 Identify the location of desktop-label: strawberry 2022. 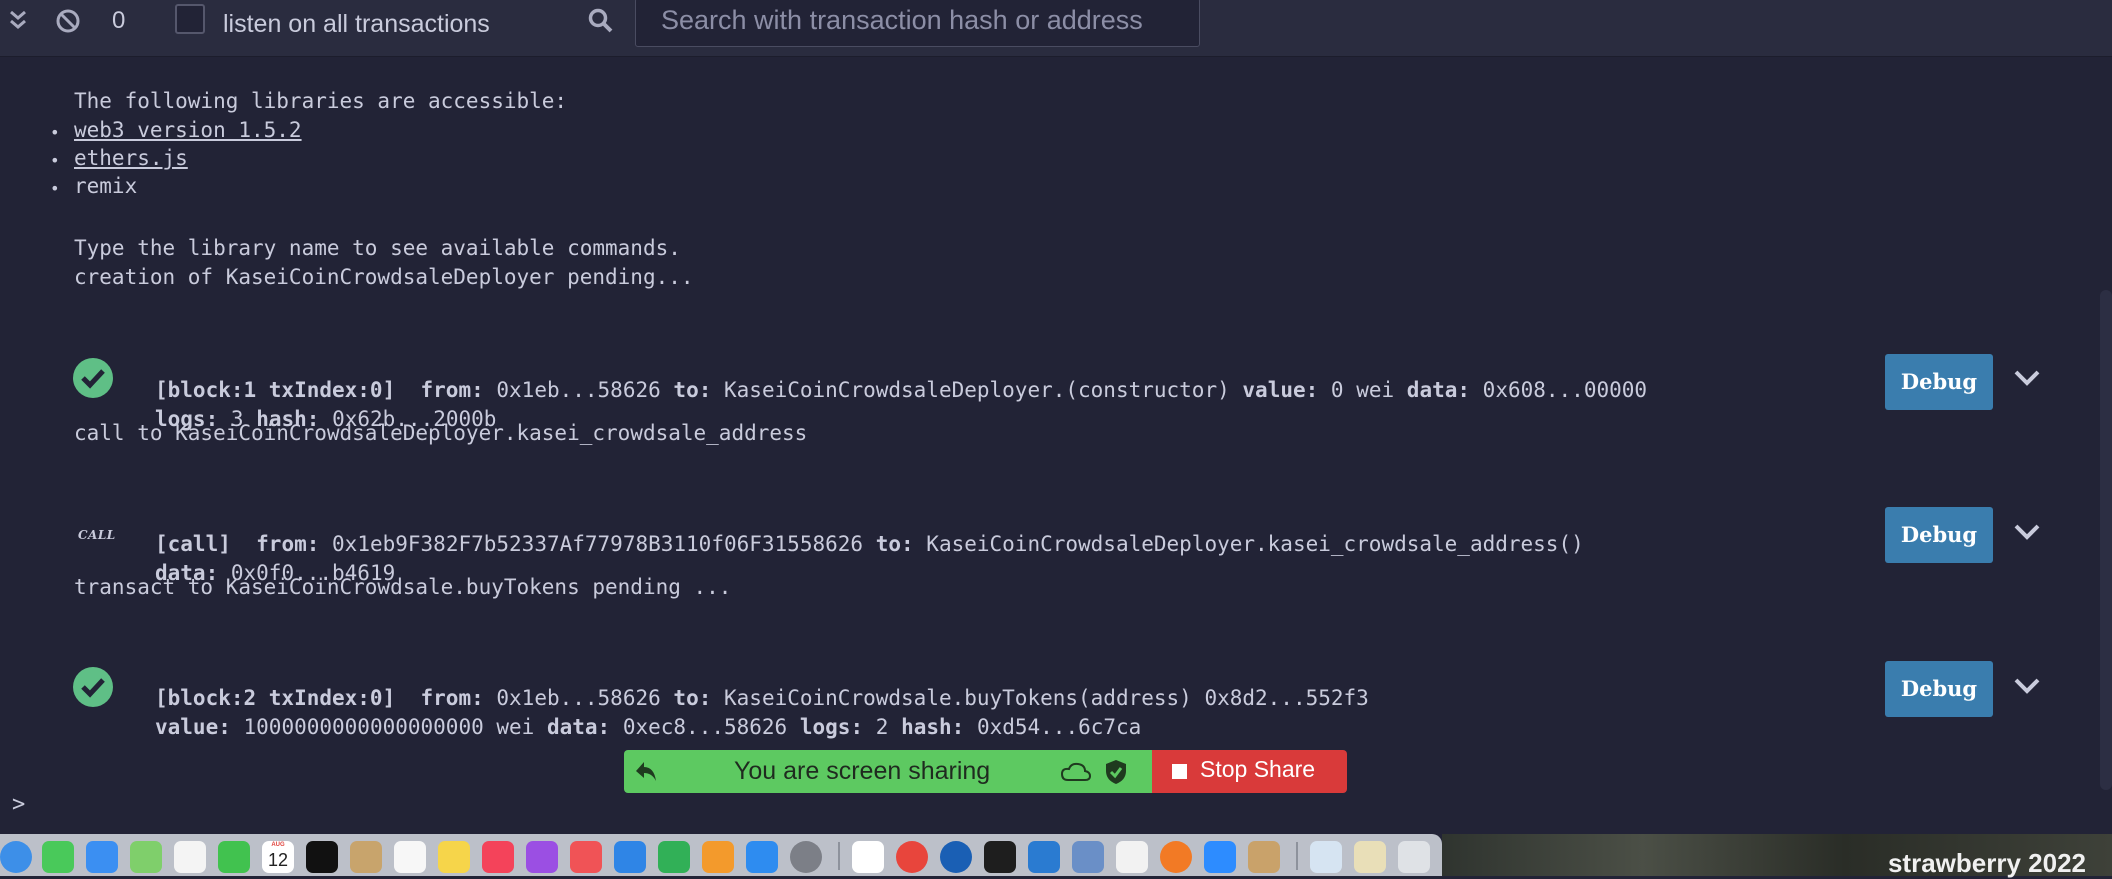
(1986, 863).